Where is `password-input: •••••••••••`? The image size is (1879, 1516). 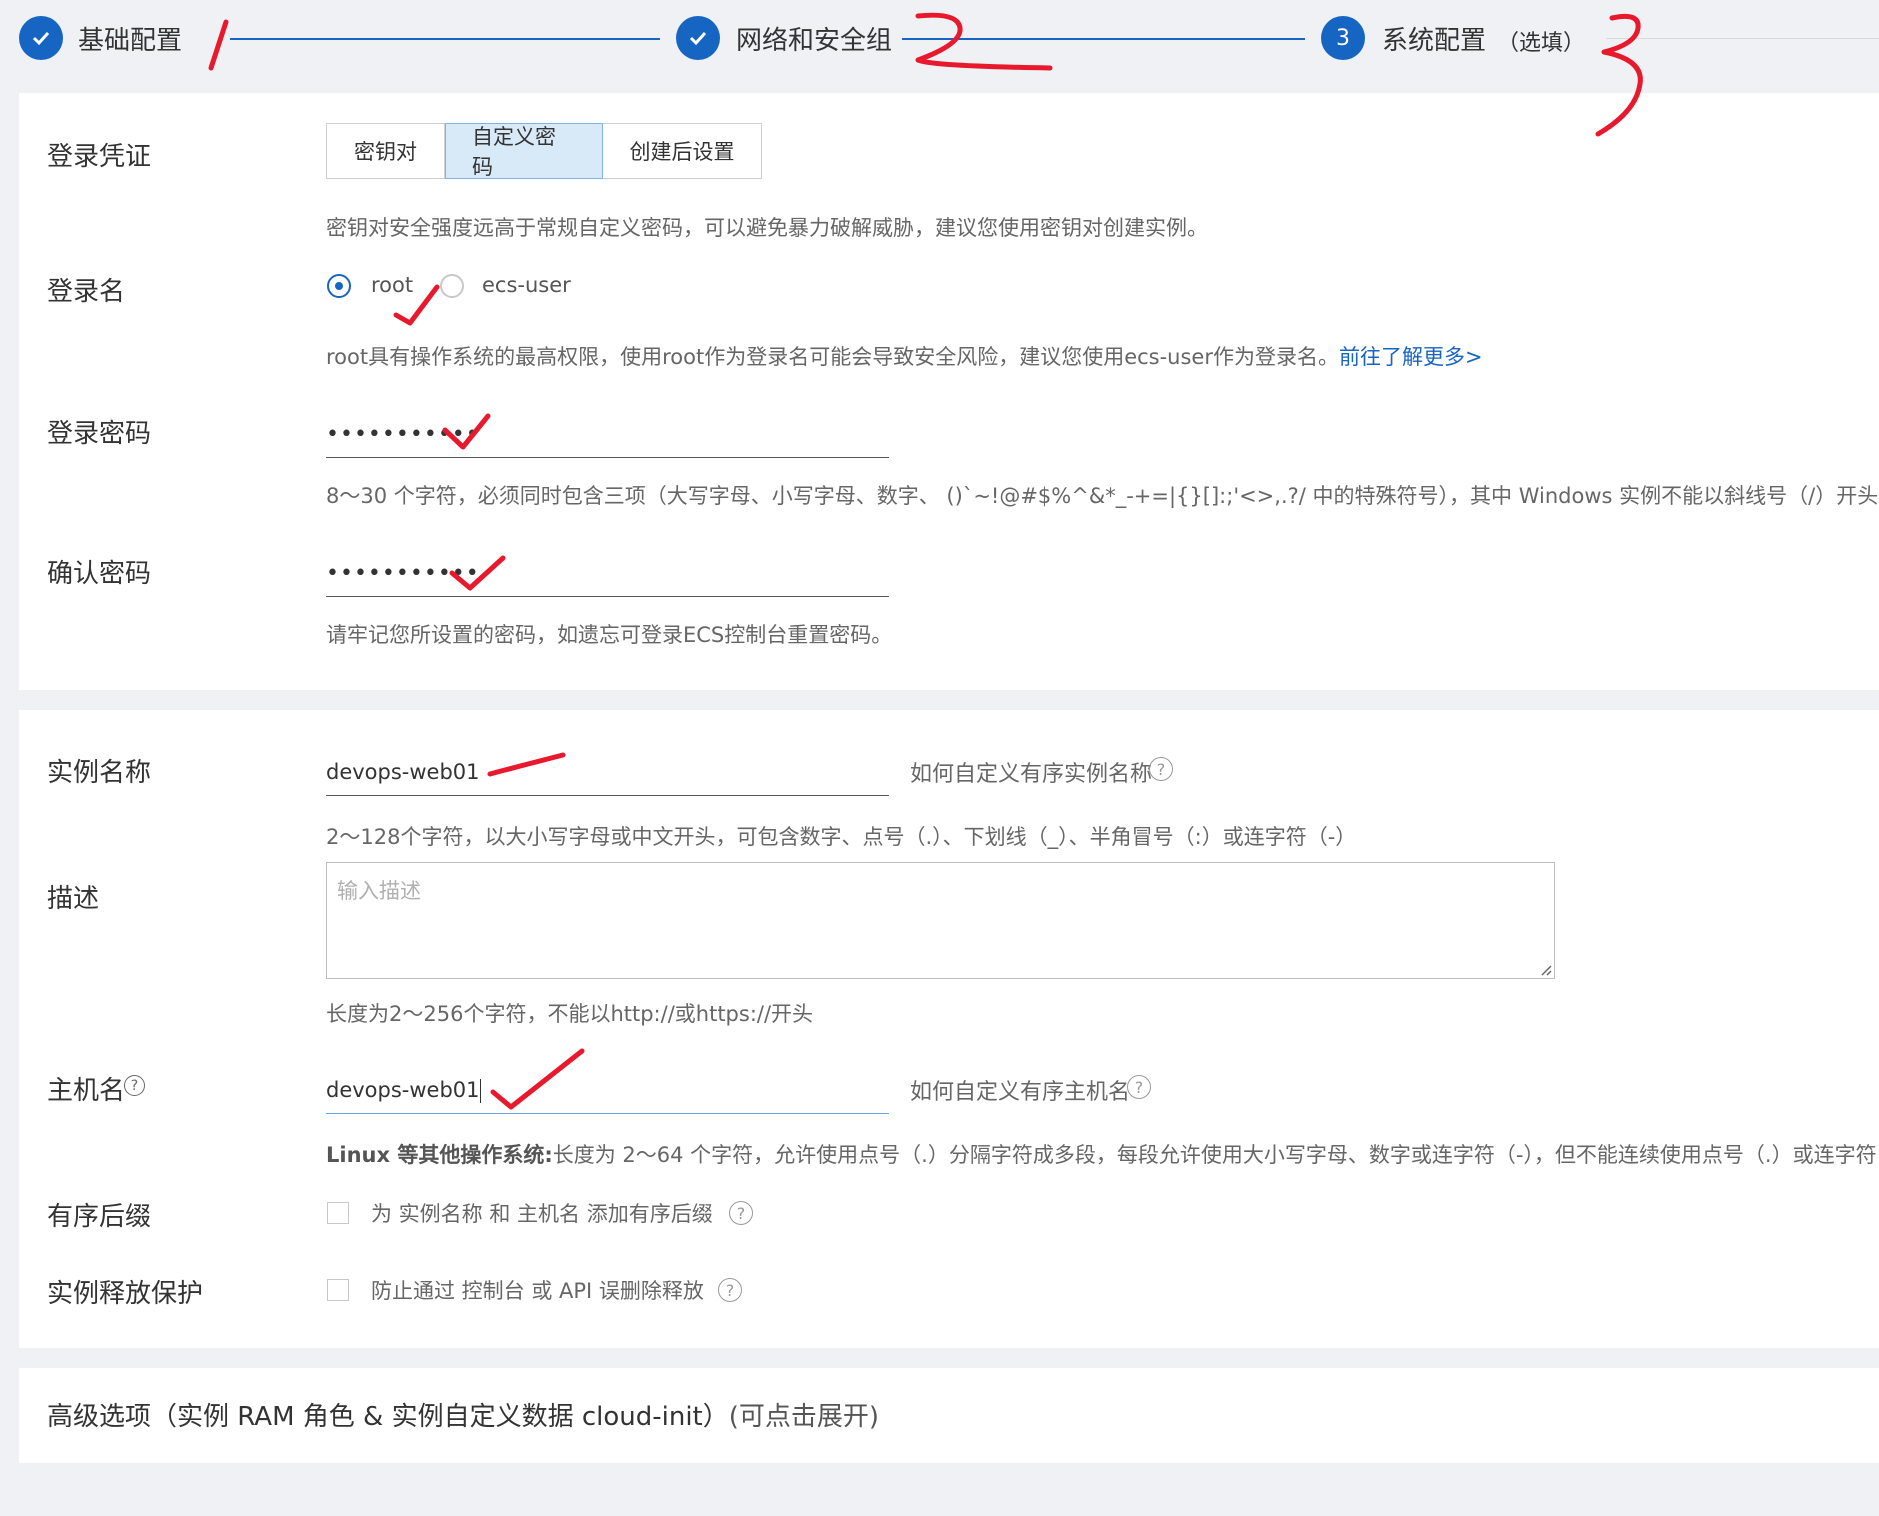
password-input: ••••••••••• is located at coordinates (607, 436).